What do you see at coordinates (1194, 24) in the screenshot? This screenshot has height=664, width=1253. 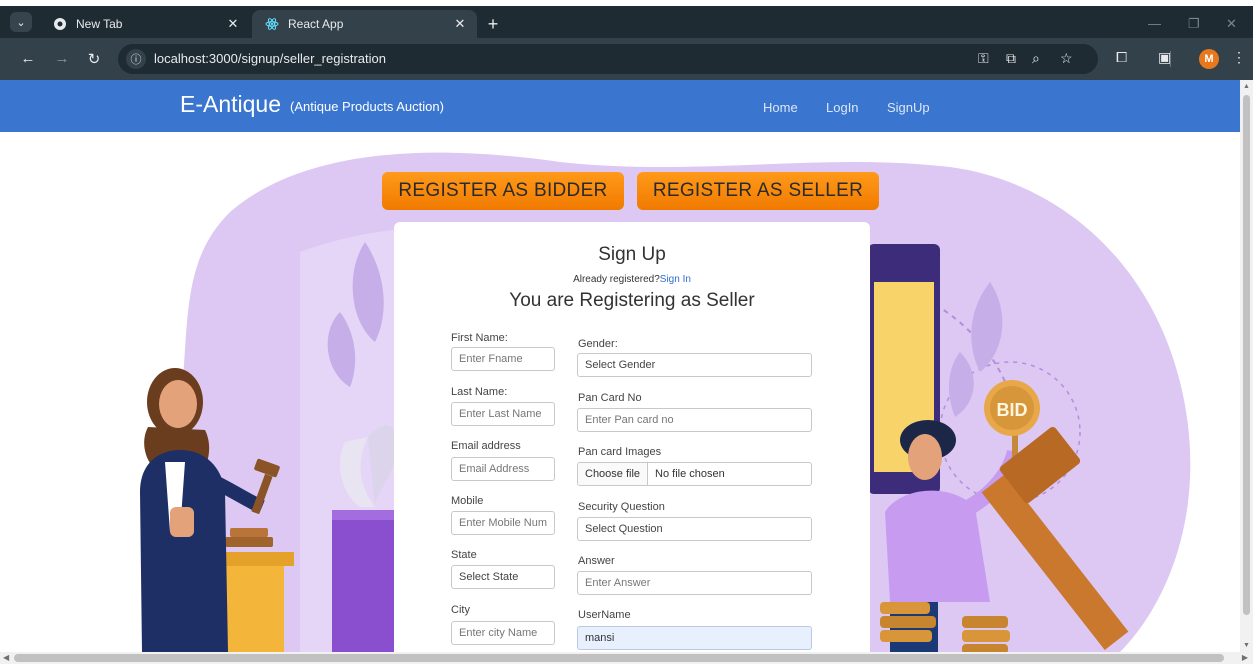 I see `restore-icon: ❐` at bounding box center [1194, 24].